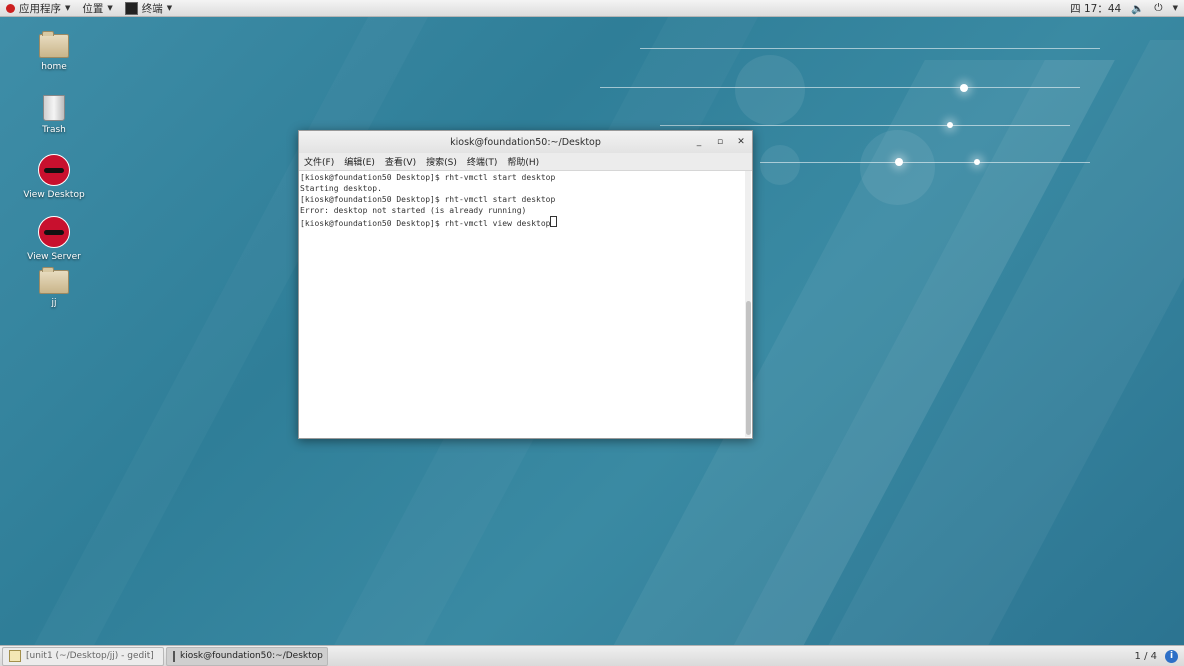 Image resolution: width=1184 pixels, height=666 pixels. Describe the element at coordinates (1124, 8) in the screenshot. I see `system-tray: 四 17：44 🔈 ⏻ ▼` at that location.